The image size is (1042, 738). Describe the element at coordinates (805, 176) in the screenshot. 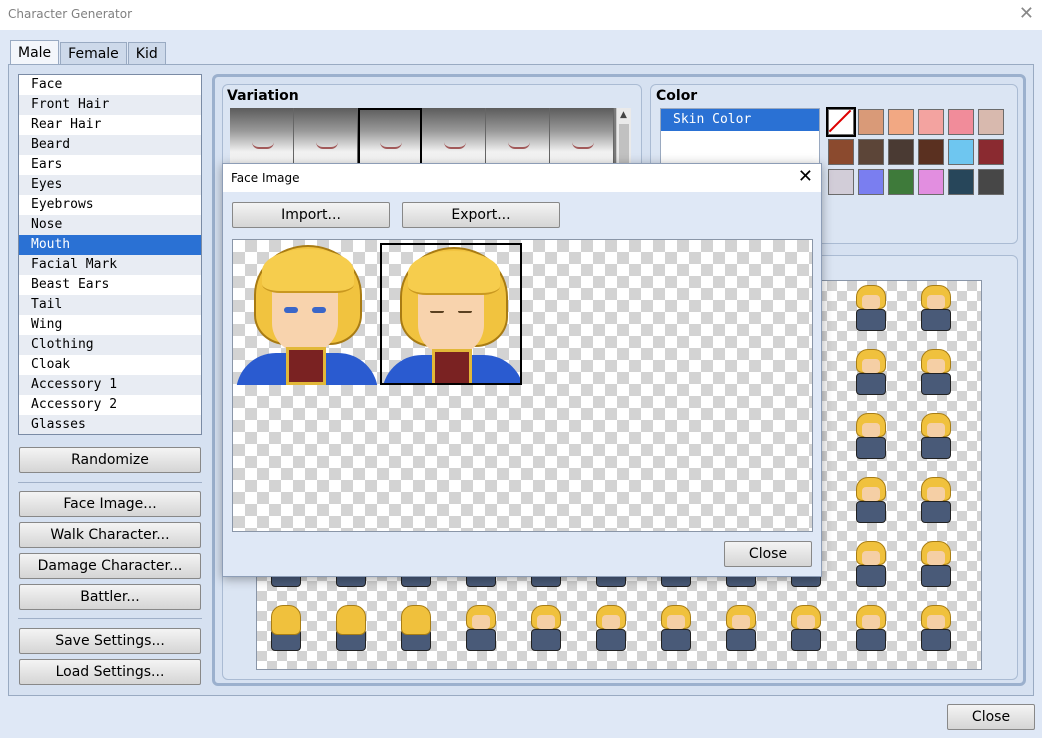

I see `dialog-close-icon: ✕` at that location.